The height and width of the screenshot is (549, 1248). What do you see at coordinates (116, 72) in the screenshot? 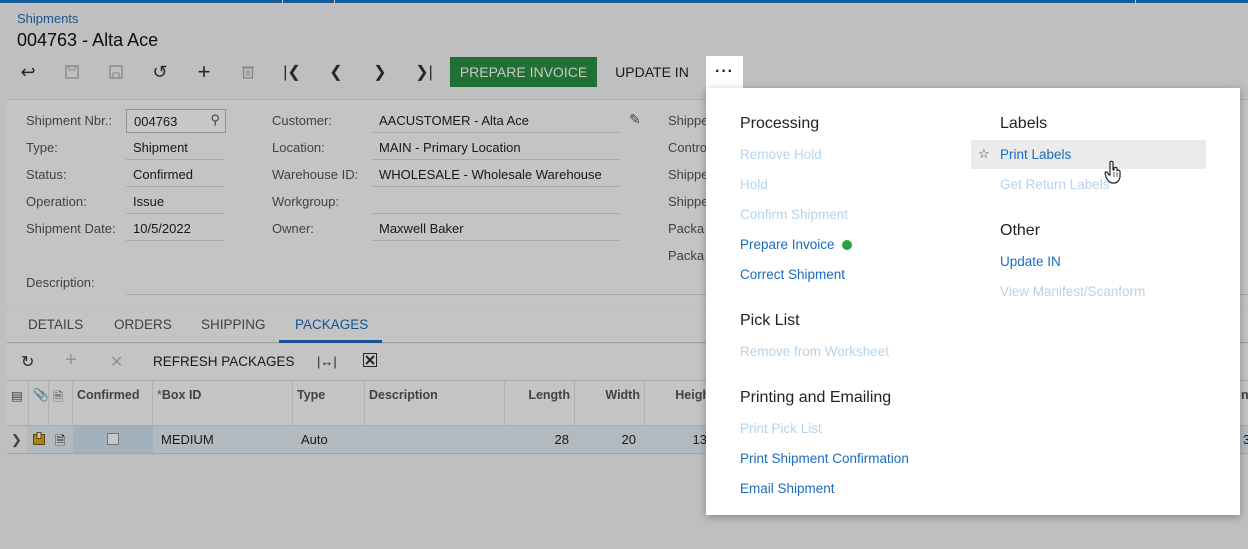
I see `save-icon` at bounding box center [116, 72].